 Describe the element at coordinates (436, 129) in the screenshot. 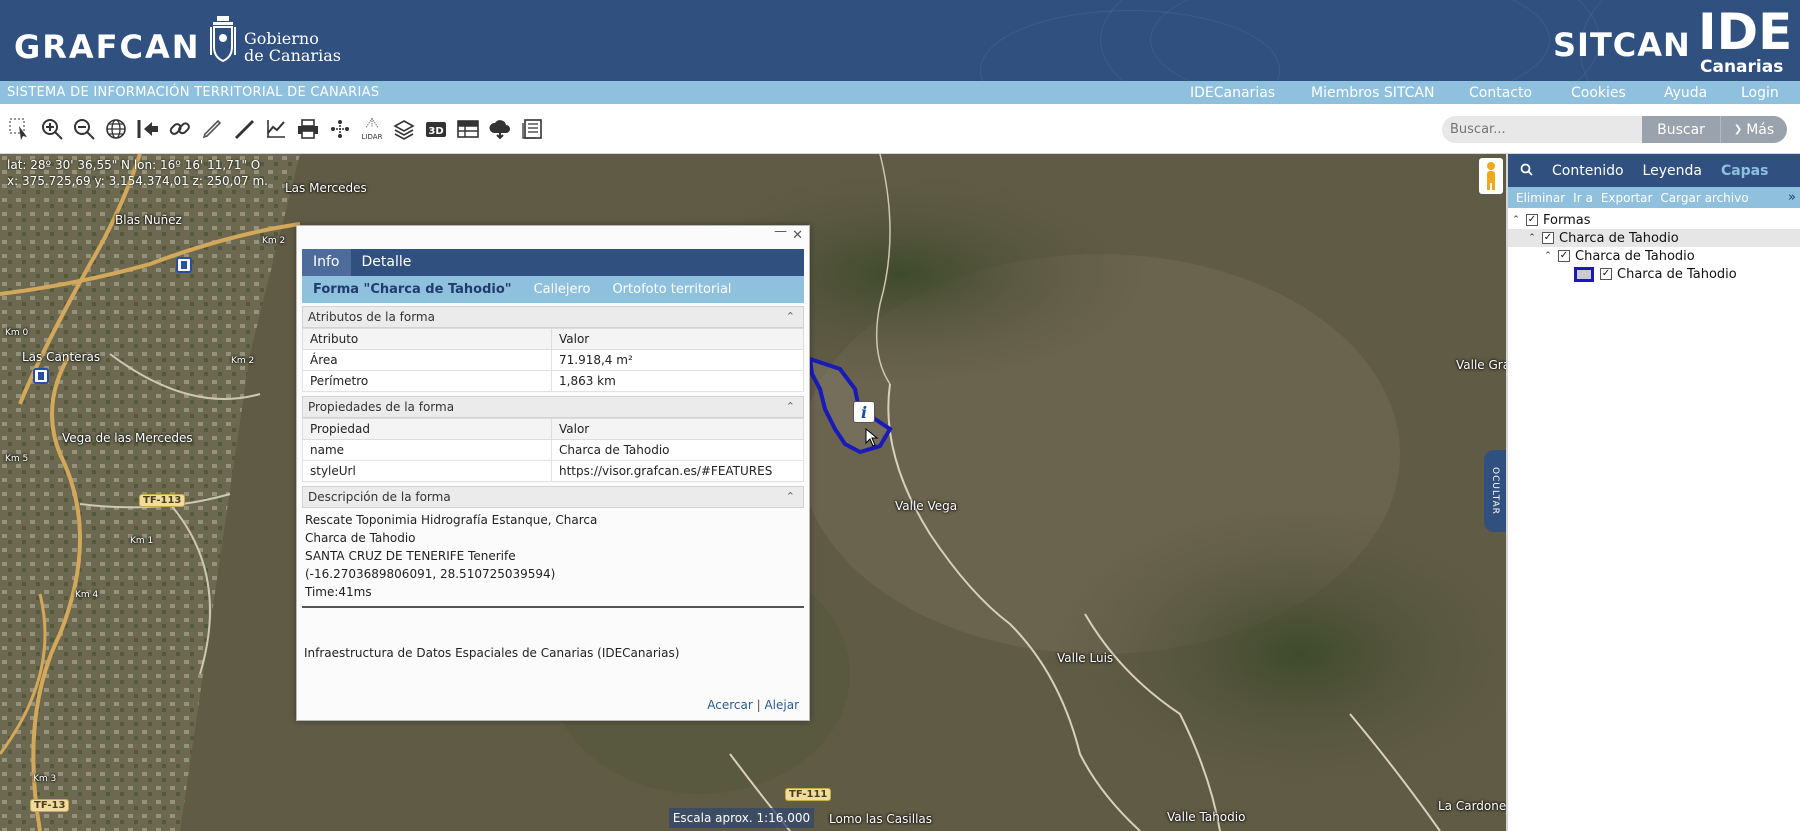

I see `3d-icon: 3D` at that location.